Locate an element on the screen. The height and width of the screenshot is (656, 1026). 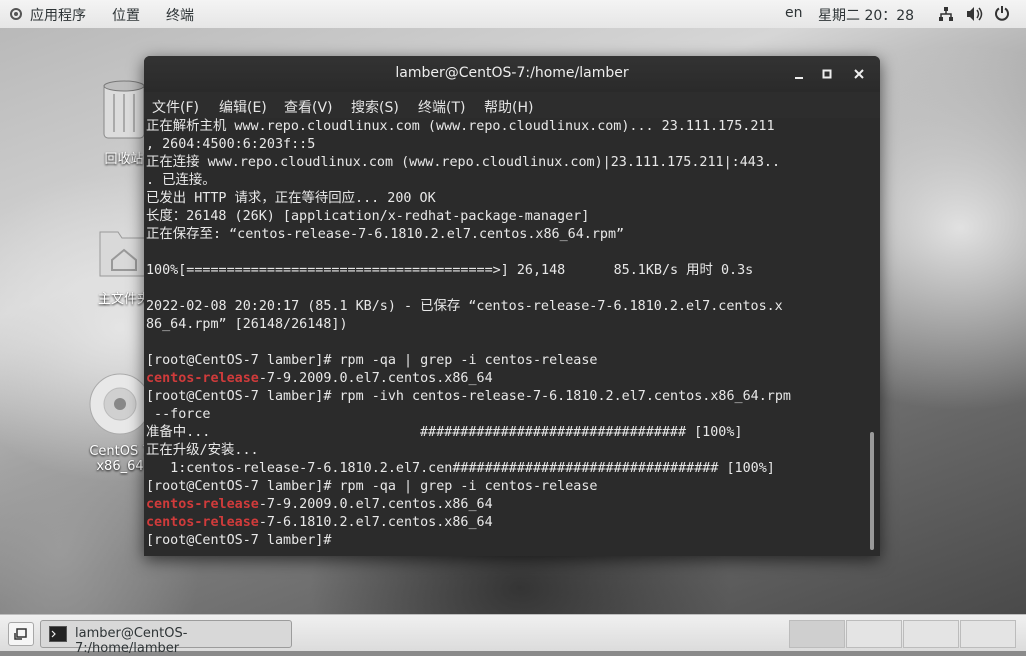
scrollbar is located at coordinates (872, 491).